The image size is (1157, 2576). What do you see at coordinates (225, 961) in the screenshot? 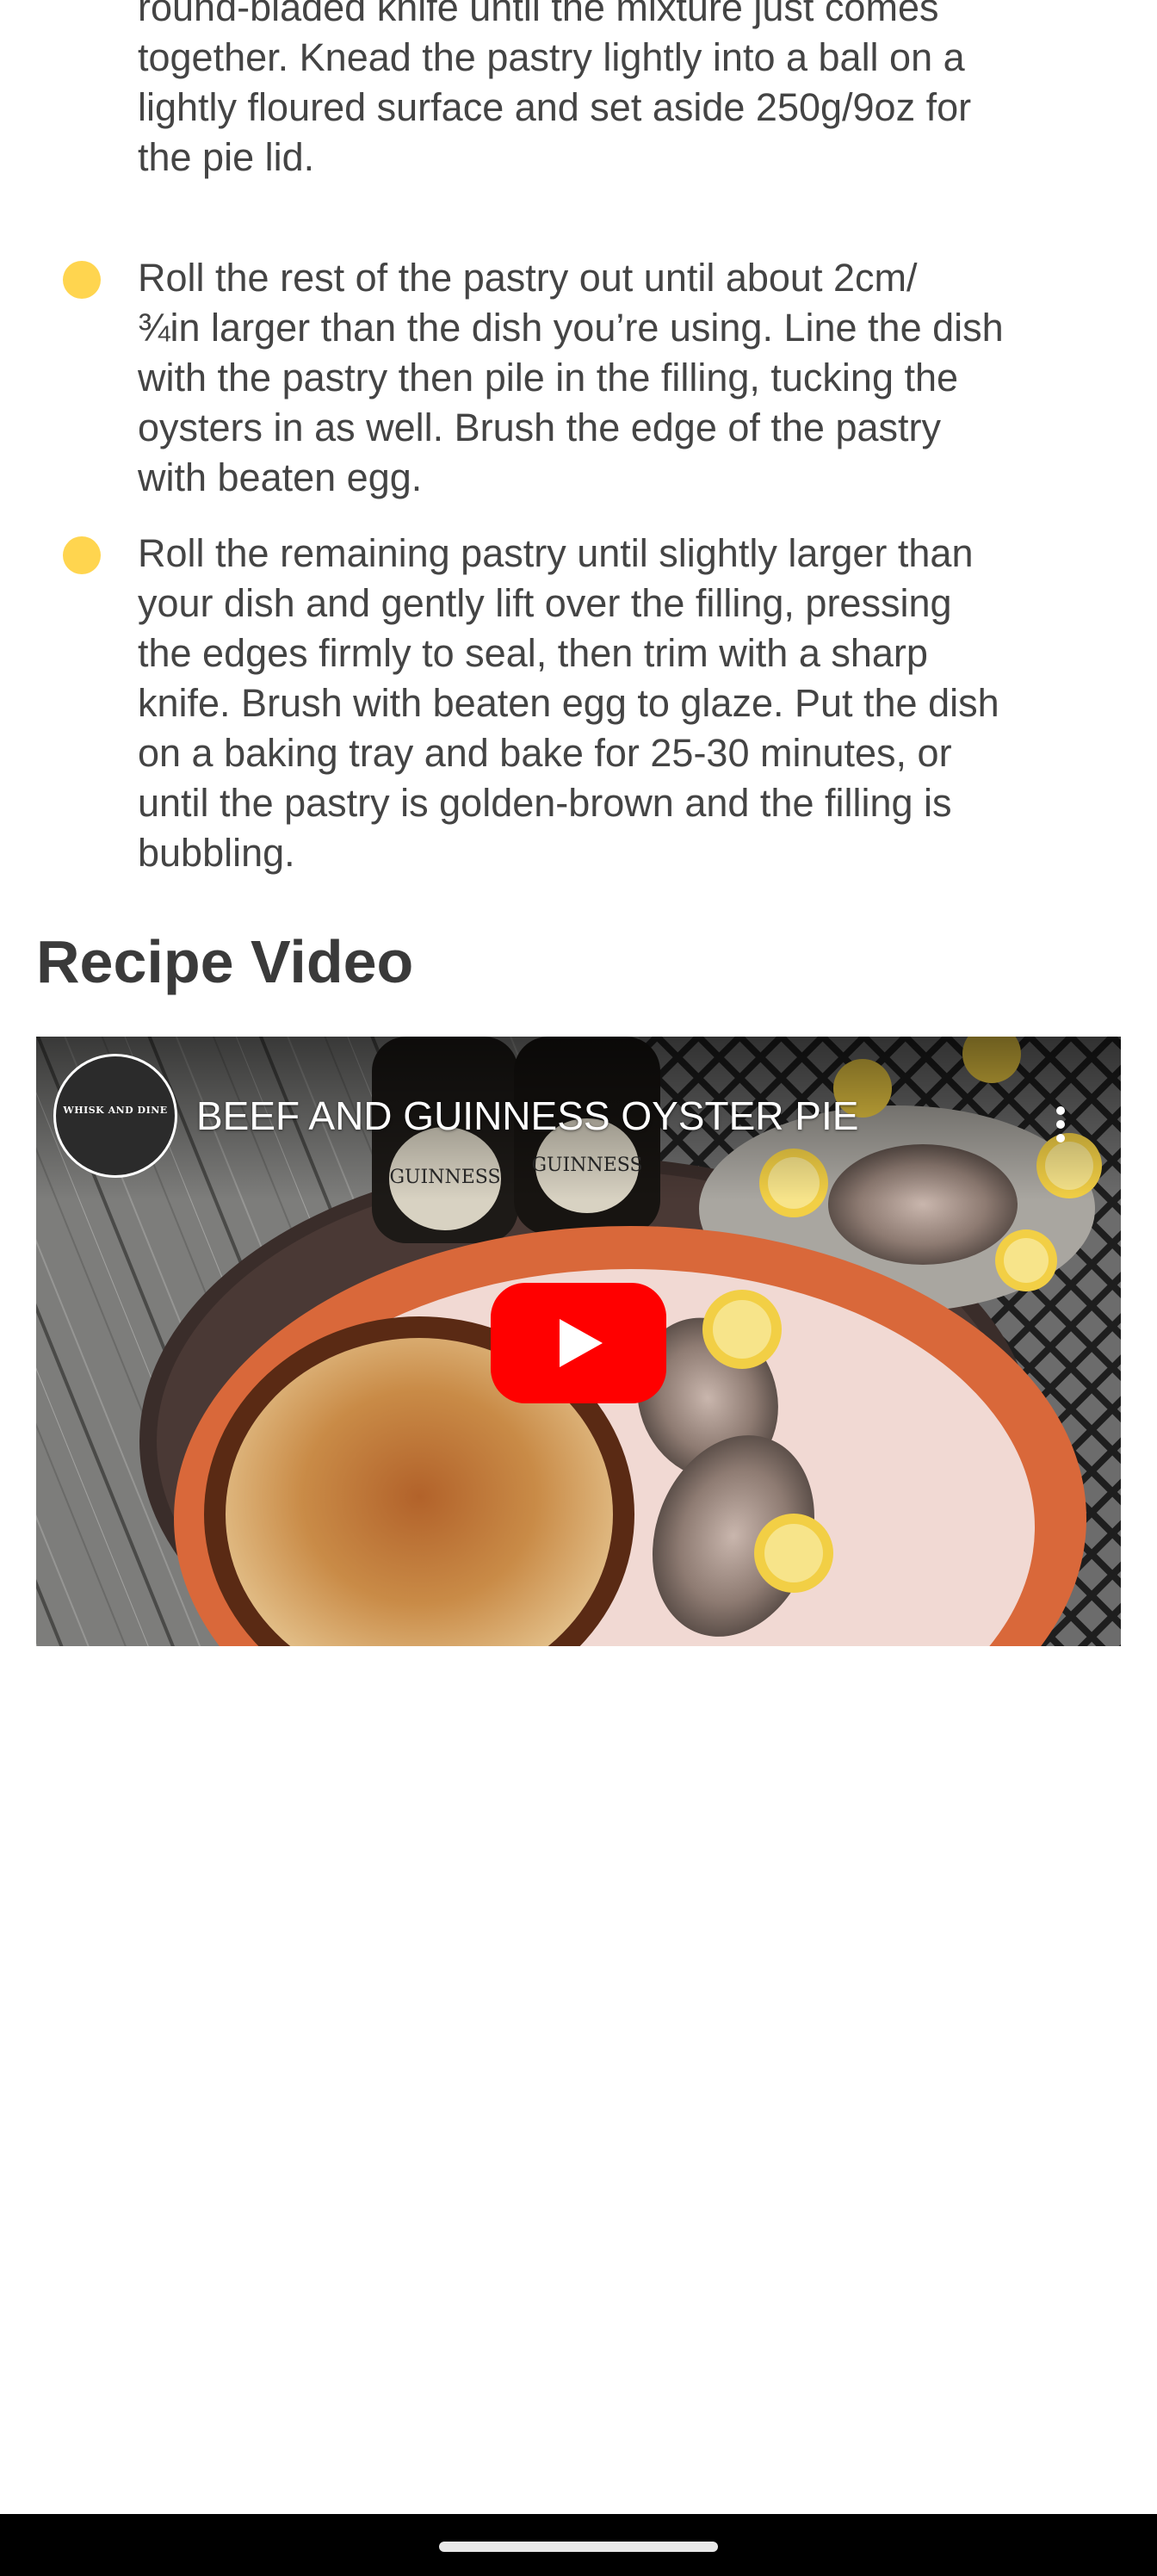
I see `recipe-video-heading: Recipe Video` at bounding box center [225, 961].